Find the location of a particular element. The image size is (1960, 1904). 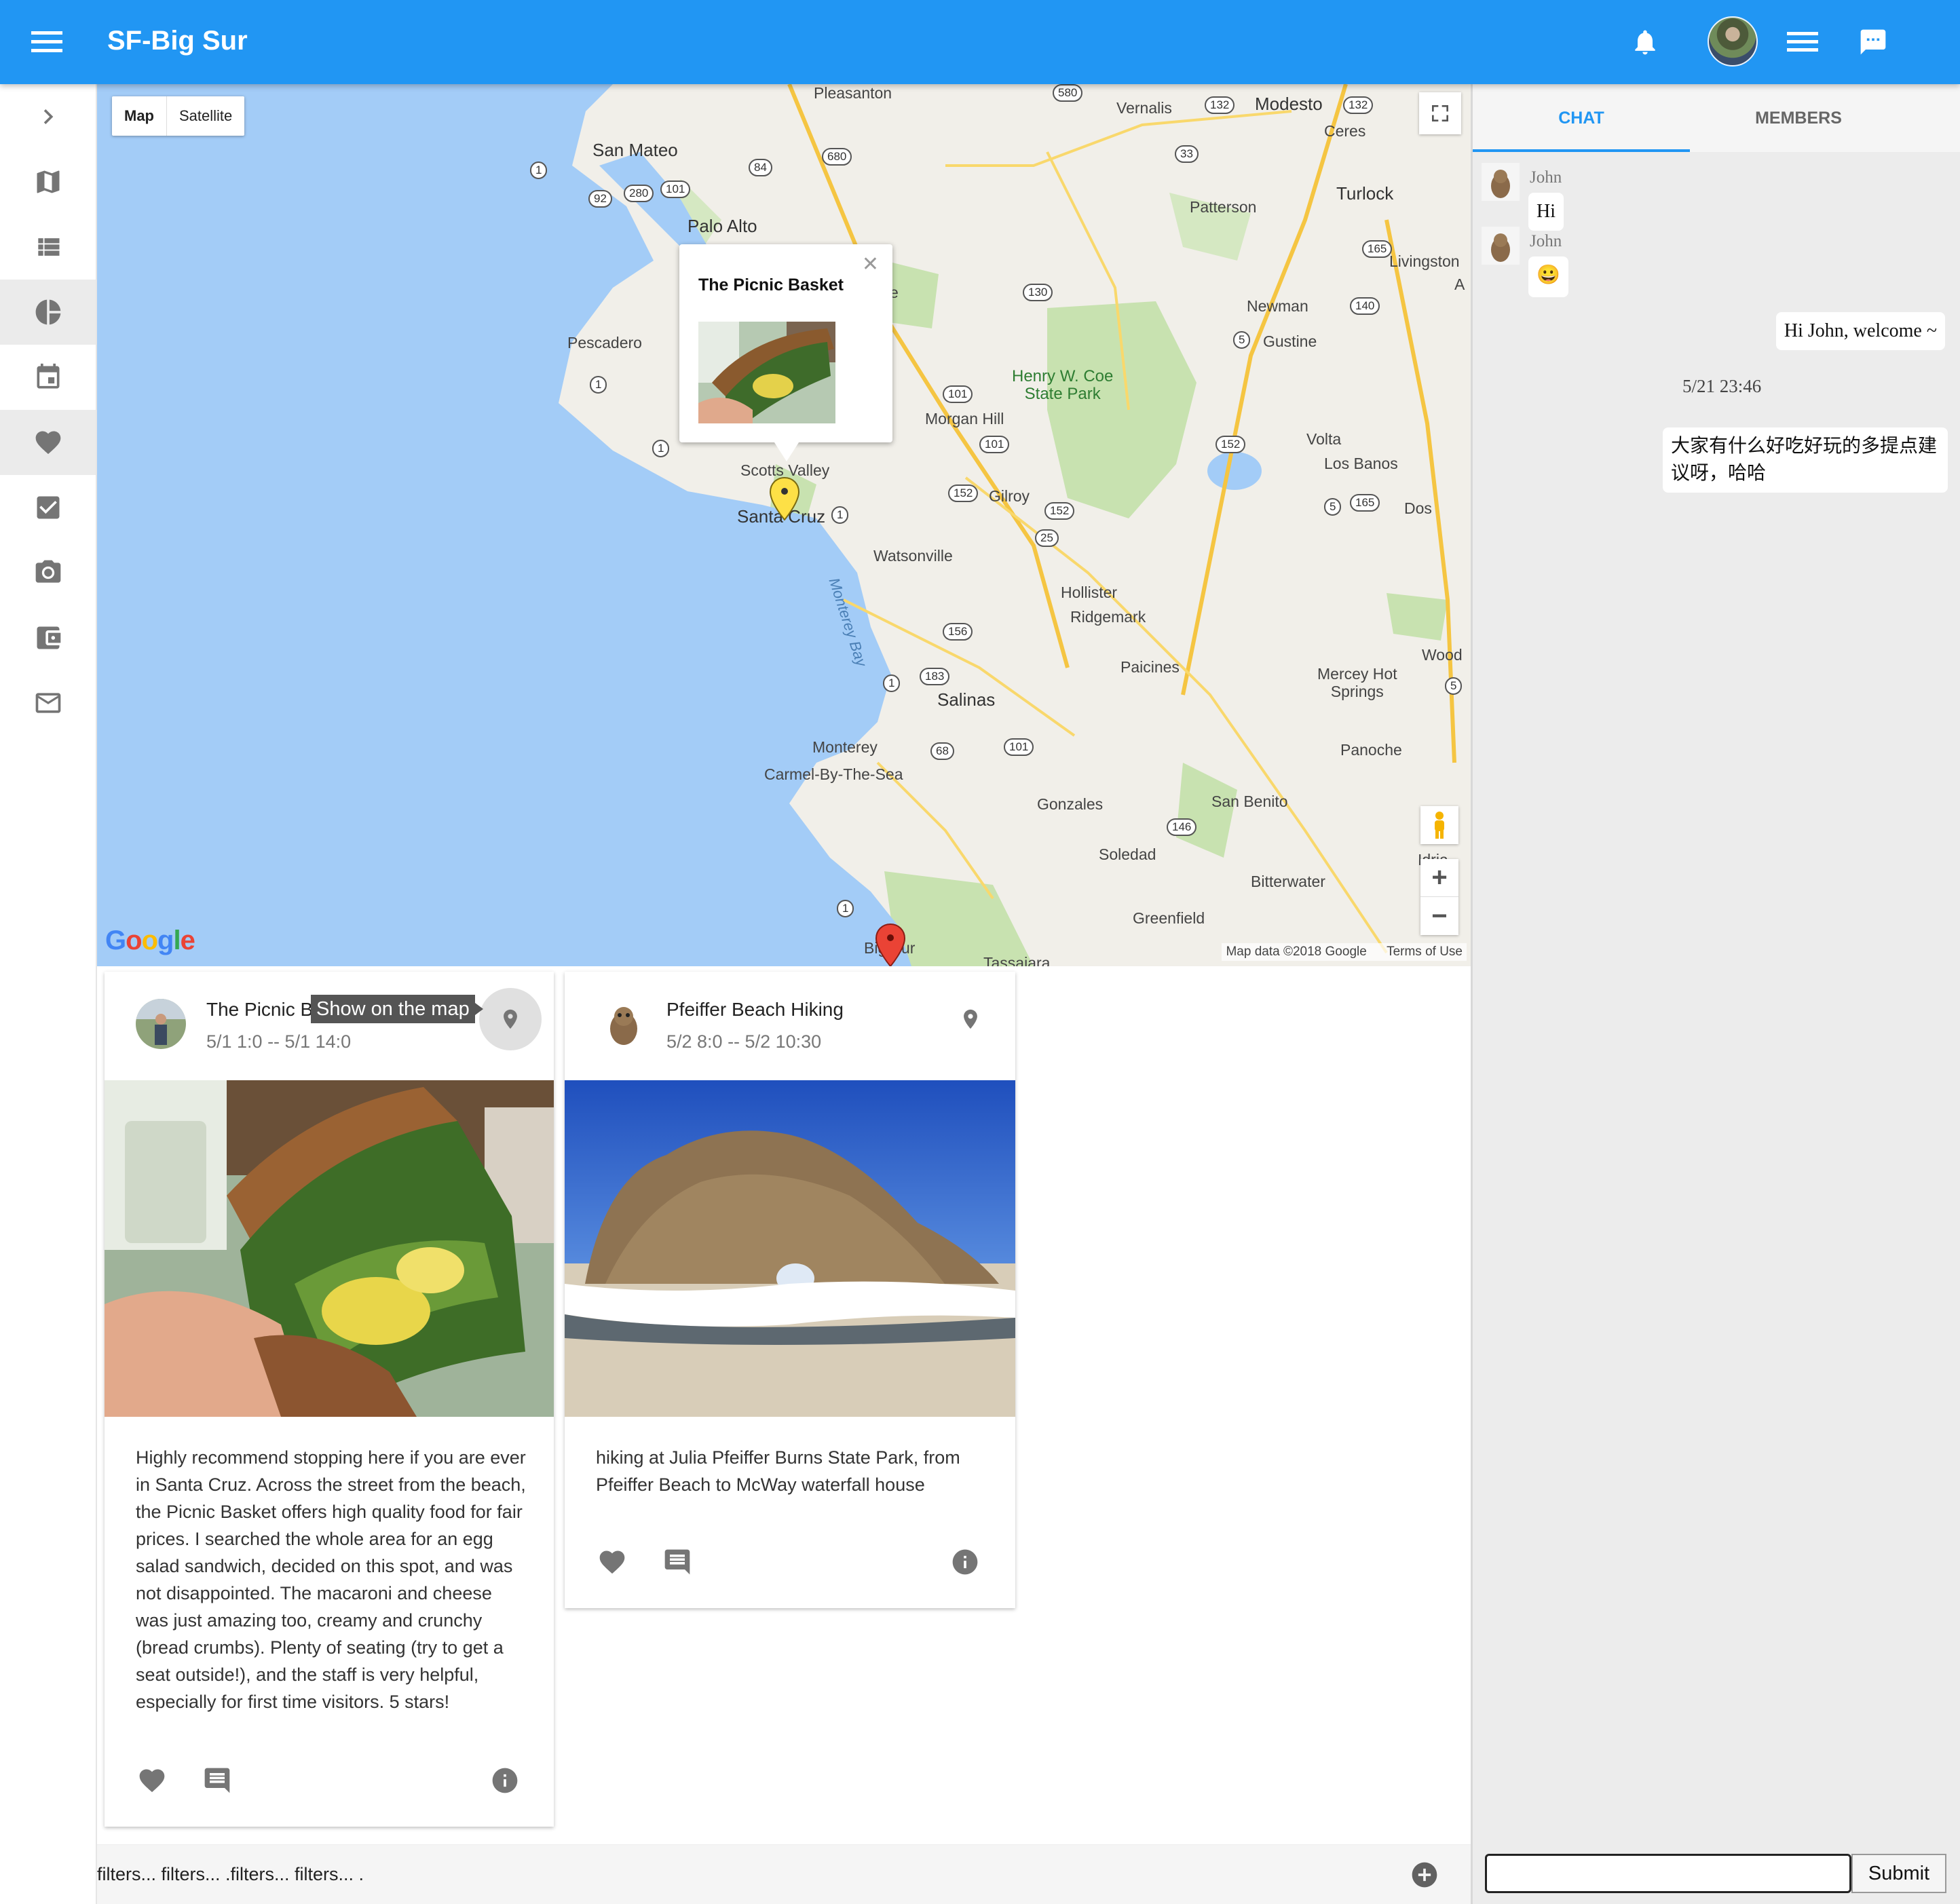

route-shield: 140 is located at coordinates (1365, 306).